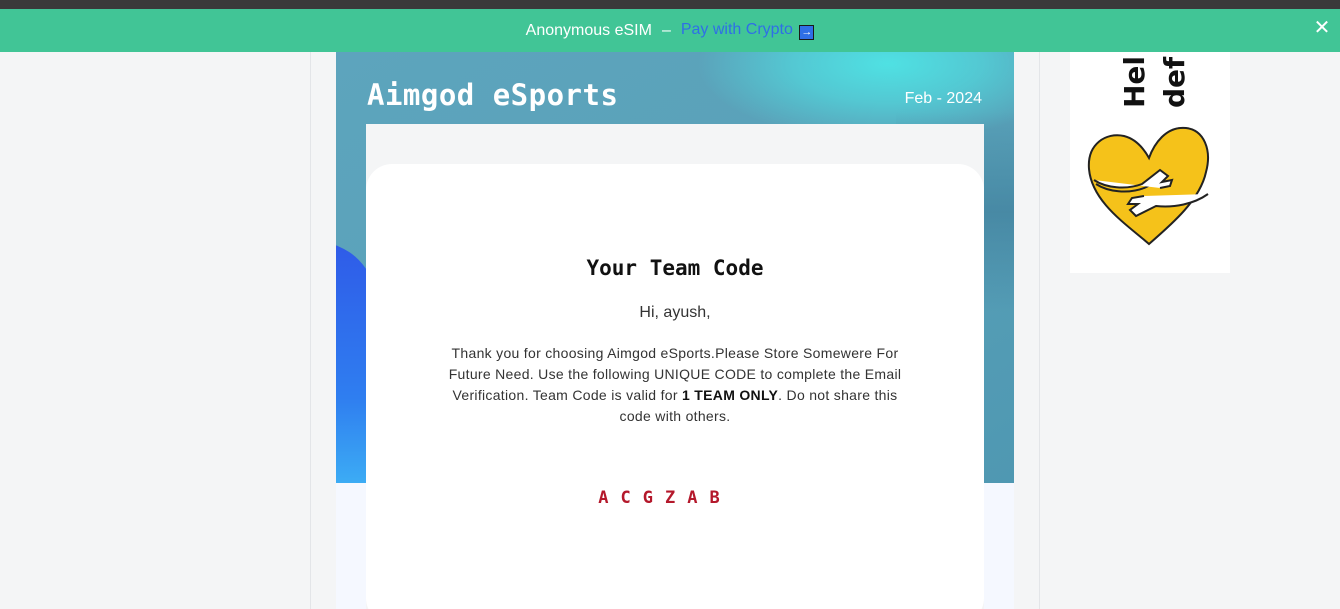 This screenshot has width=1340, height=609. I want to click on pay-with-crypto-link: Pay with Crypto →, so click(748, 30).